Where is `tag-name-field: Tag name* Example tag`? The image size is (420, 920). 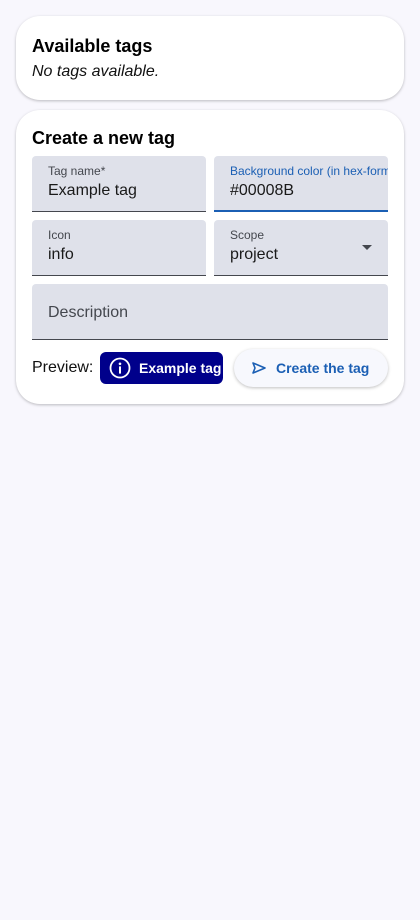
tag-name-field: Tag name* Example tag is located at coordinates (119, 184).